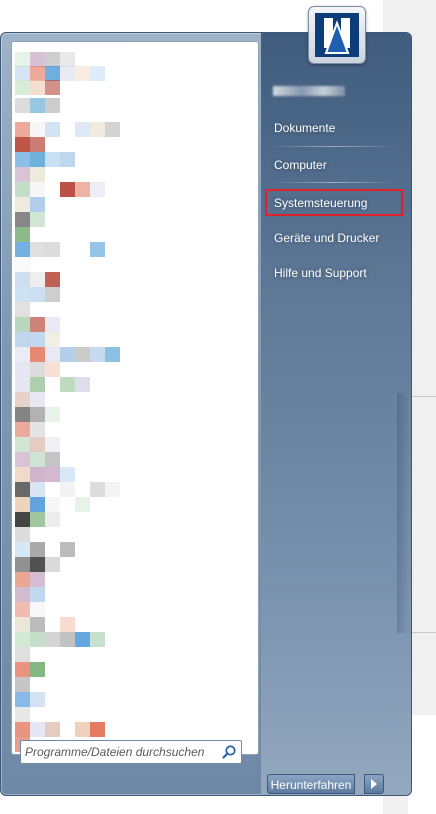 The width and height of the screenshot is (436, 814). Describe the element at coordinates (119, 752) in the screenshot. I see `search-input` at that location.